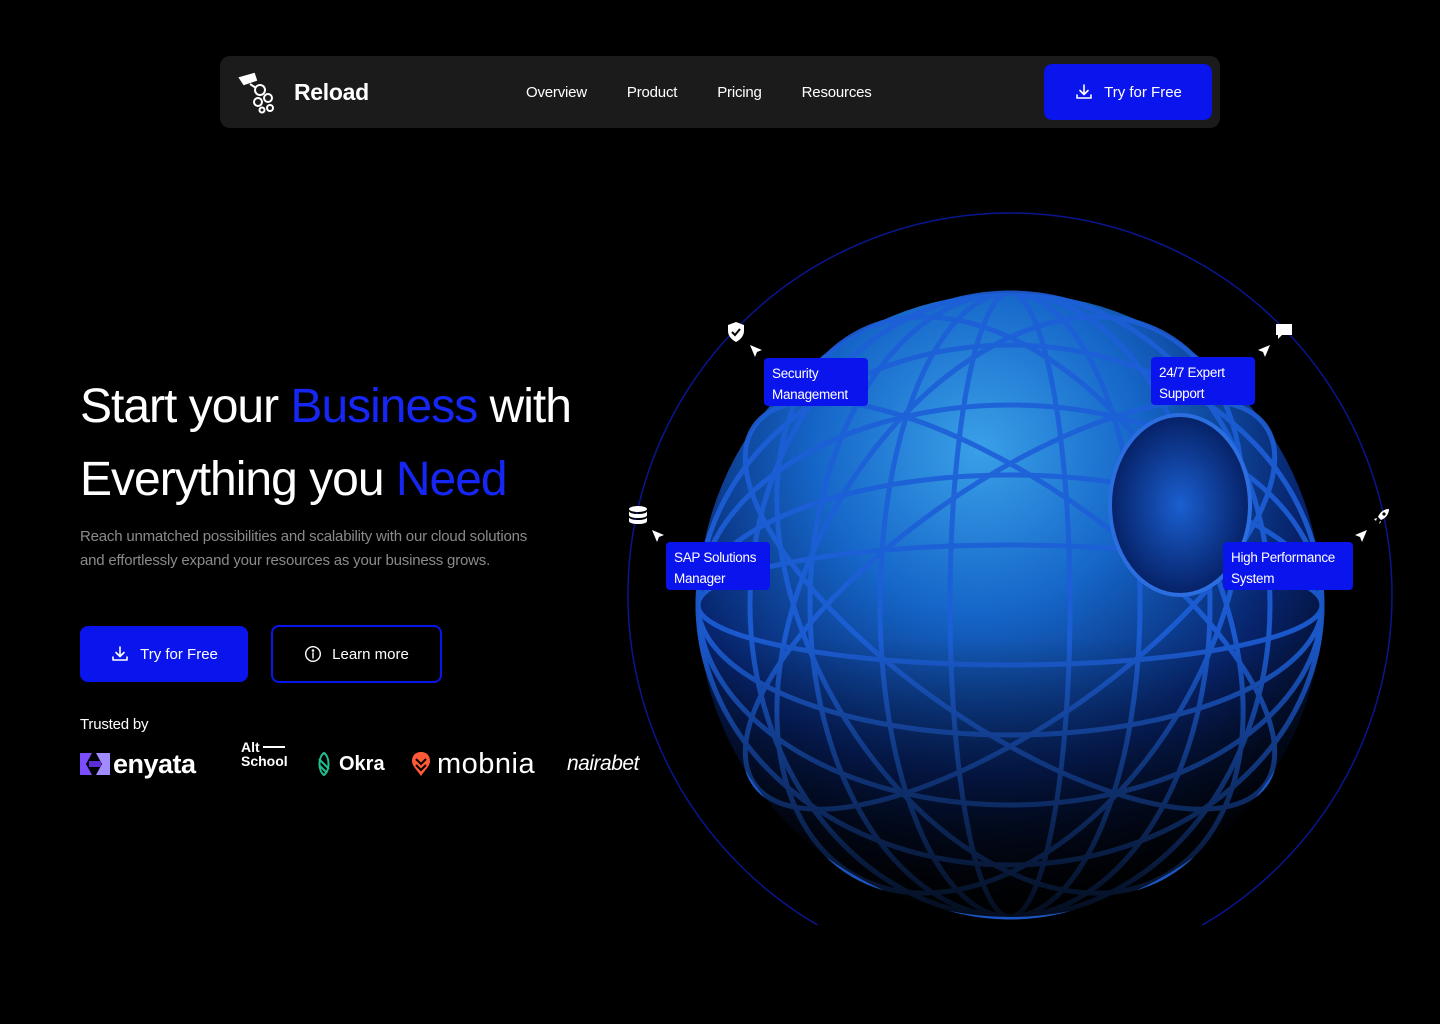 Image resolution: width=1440 pixels, height=1024 pixels. I want to click on hero-try-free-button: Try for Free, so click(164, 654).